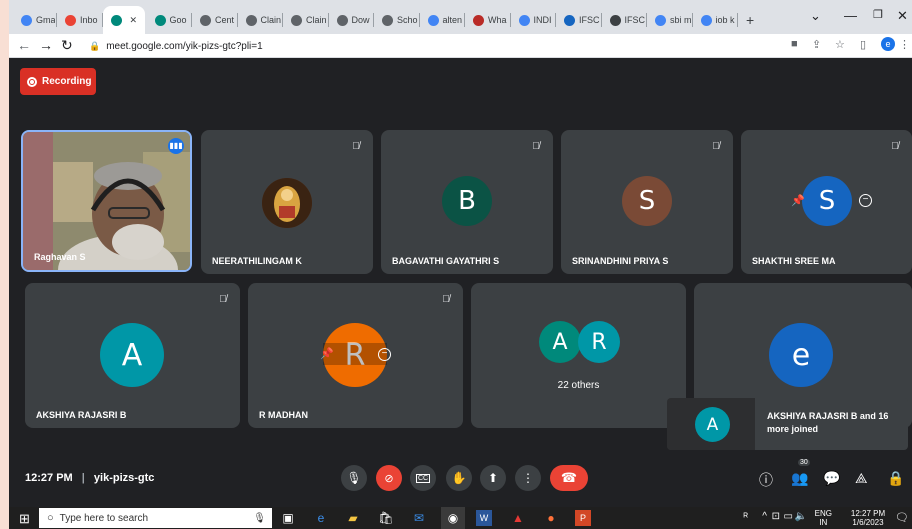 This screenshot has width=912, height=529. I want to click on people-icon: 👥, so click(799, 478).